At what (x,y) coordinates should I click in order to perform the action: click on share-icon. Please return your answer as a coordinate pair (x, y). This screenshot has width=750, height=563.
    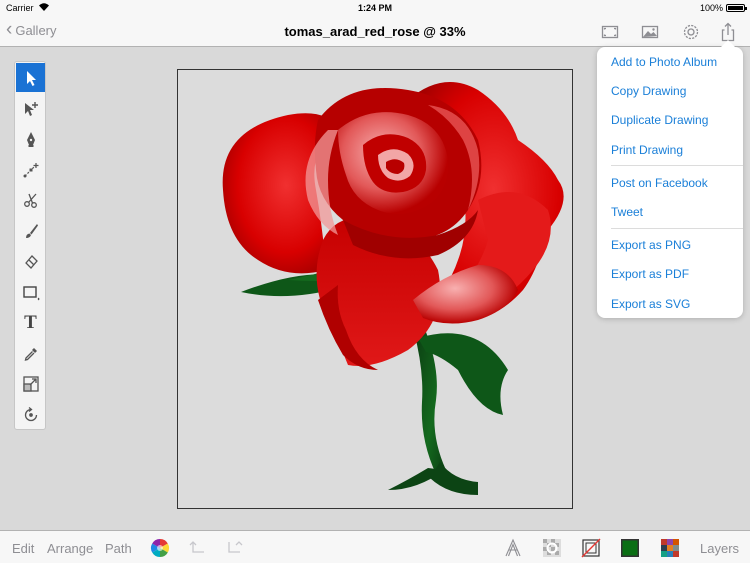
    Looking at the image, I should click on (728, 32).